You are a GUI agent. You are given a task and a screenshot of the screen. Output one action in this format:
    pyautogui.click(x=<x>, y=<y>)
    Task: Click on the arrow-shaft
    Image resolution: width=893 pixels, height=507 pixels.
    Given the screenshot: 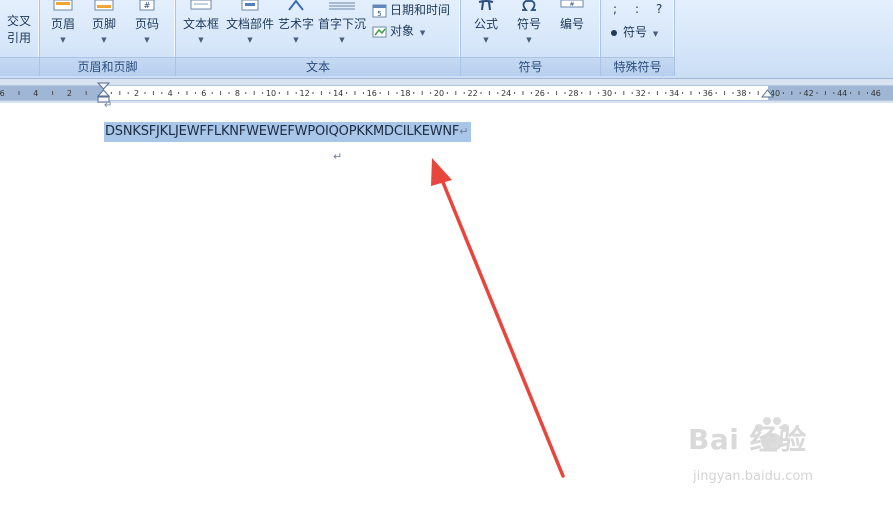 What is the action you would take?
    pyautogui.click(x=501, y=325)
    